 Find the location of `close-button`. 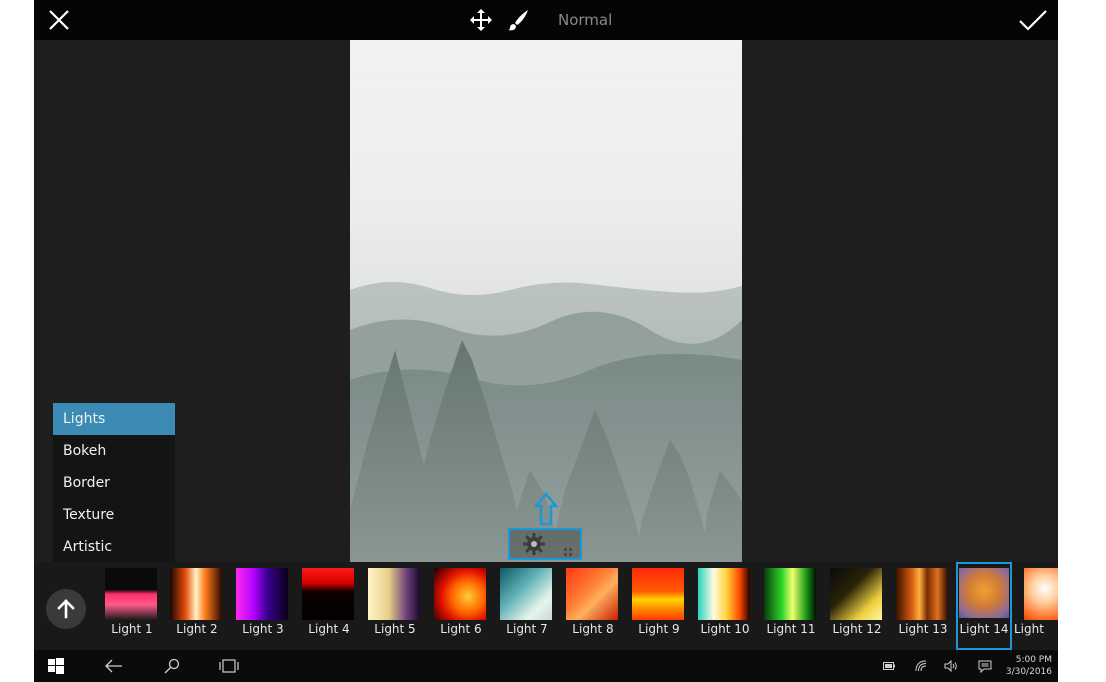

close-button is located at coordinates (59, 20).